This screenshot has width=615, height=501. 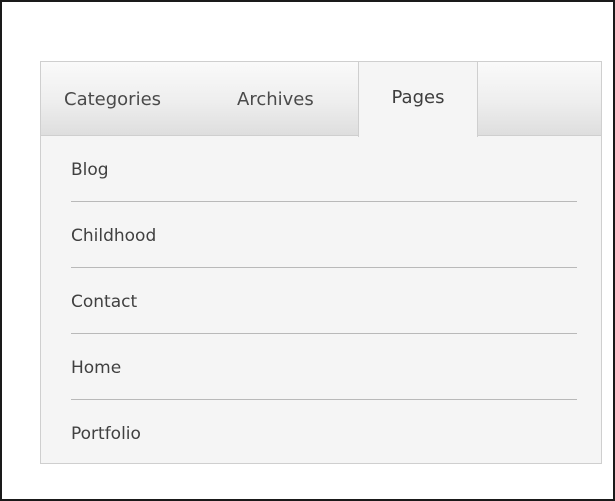 I want to click on tab-categories: Categories, so click(x=112, y=98).